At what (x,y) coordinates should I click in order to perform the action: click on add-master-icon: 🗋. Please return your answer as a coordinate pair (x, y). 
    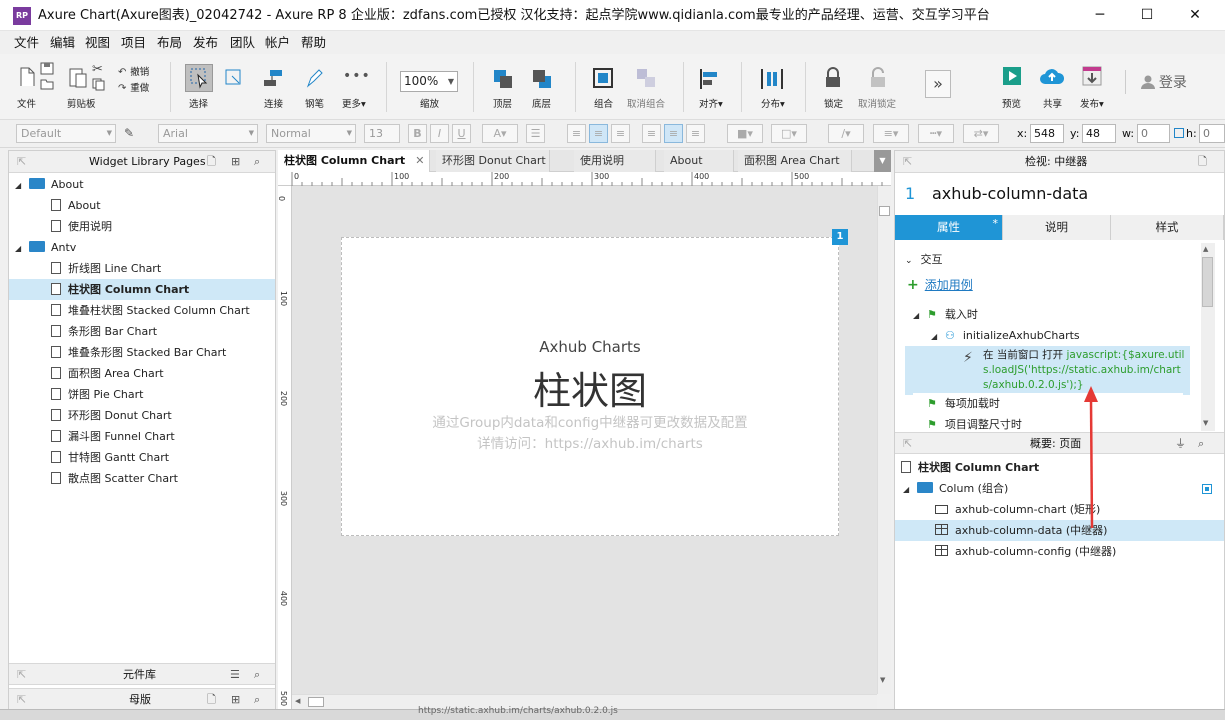
    Looking at the image, I should click on (211, 700).